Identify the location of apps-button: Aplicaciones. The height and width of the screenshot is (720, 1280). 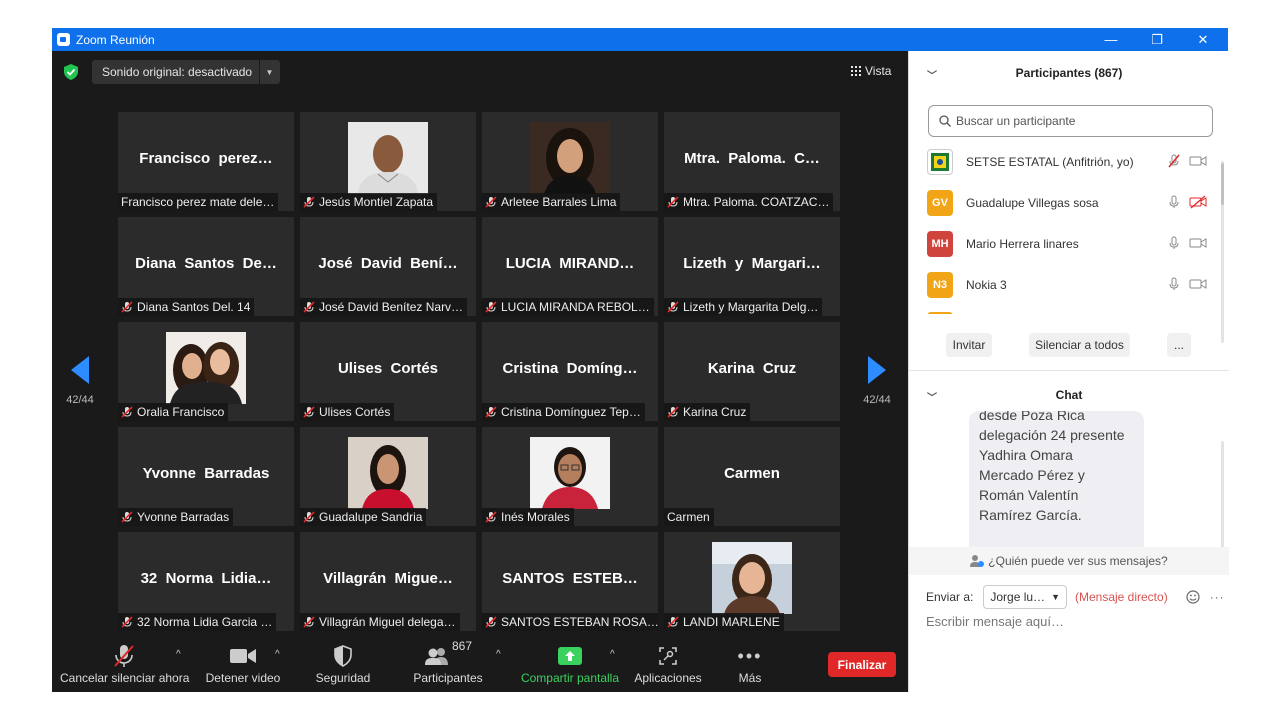
(668, 664).